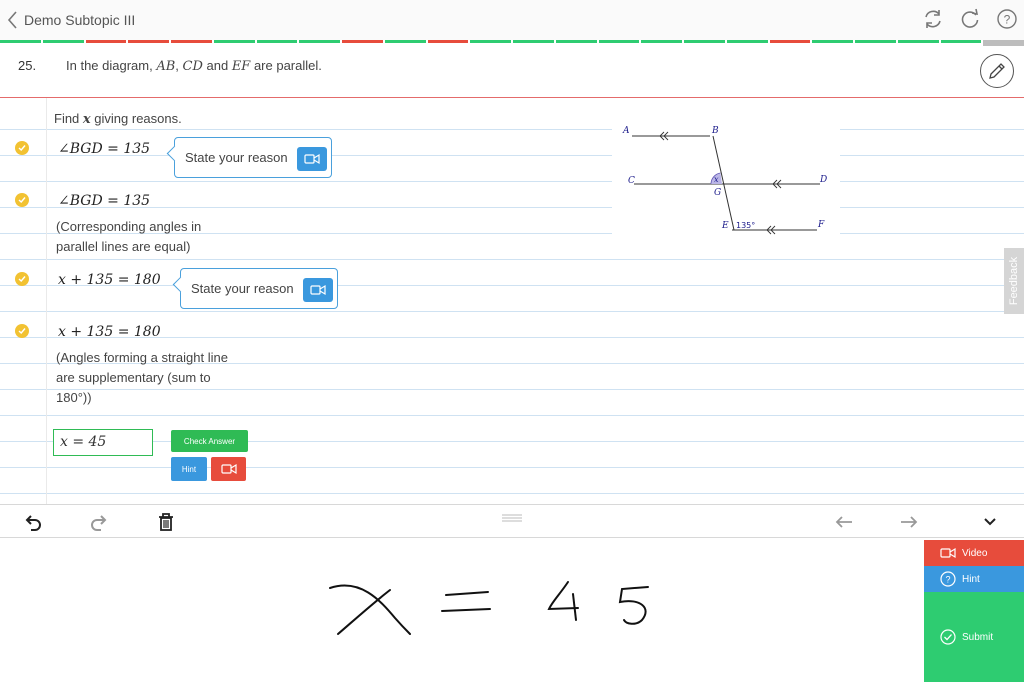 This screenshot has width=1024, height=682. I want to click on topic-title: Demo Subtopic III, so click(80, 20).